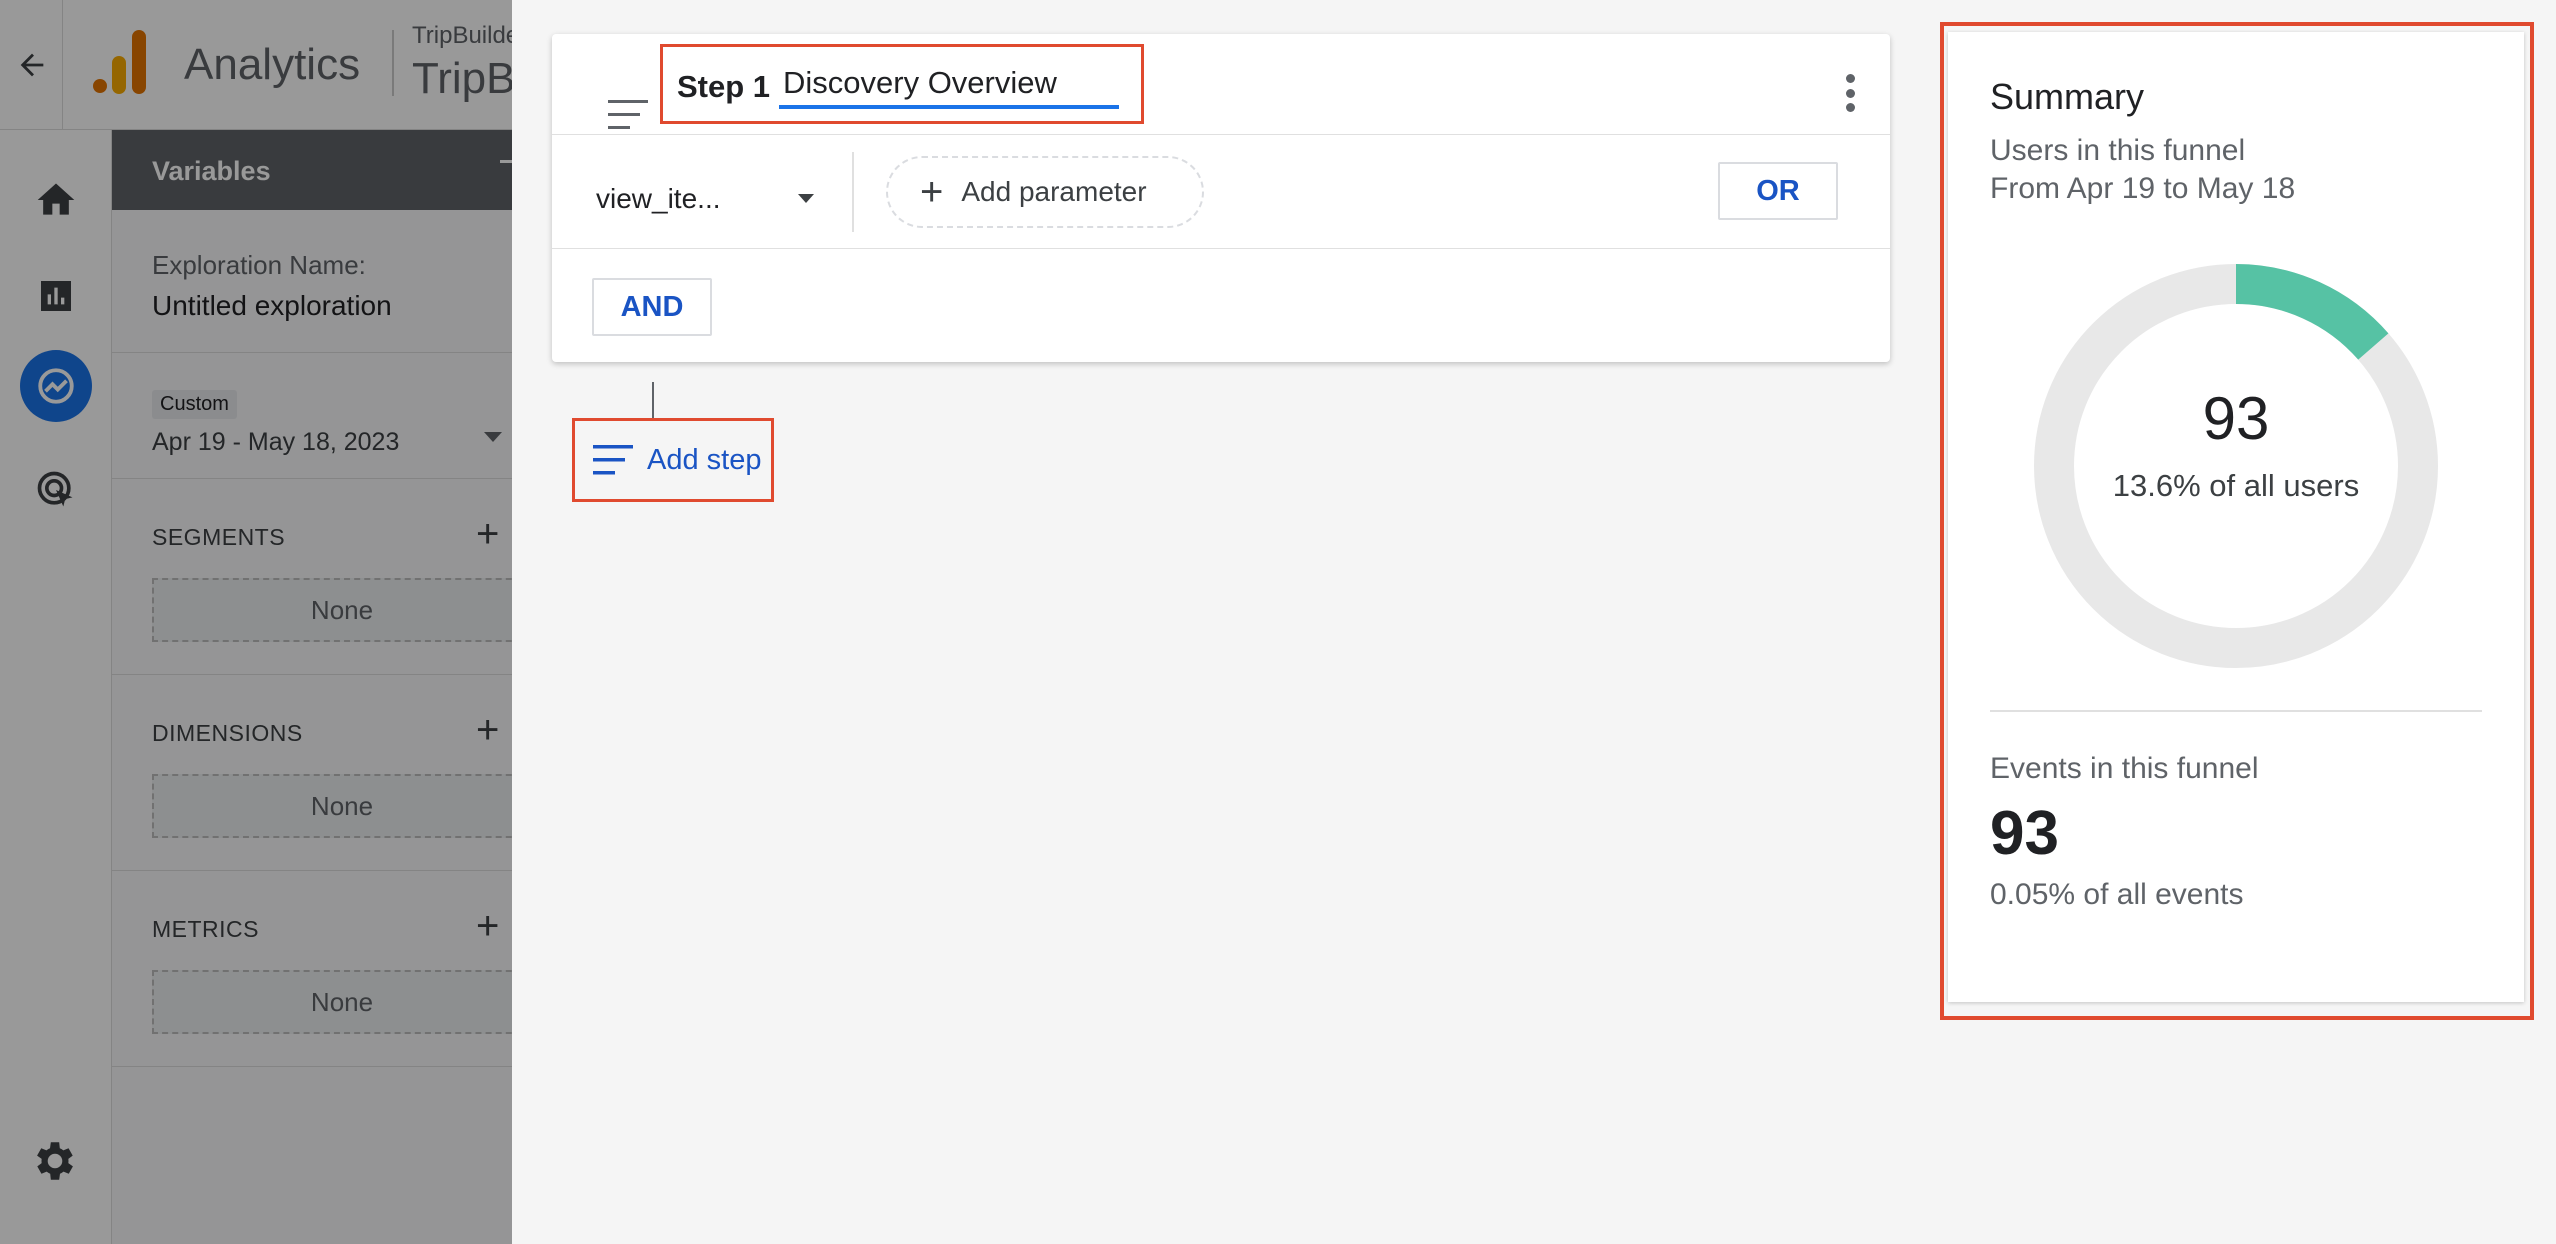  Describe the element at coordinates (628, 115) in the screenshot. I see `drag-handle-icon` at that location.